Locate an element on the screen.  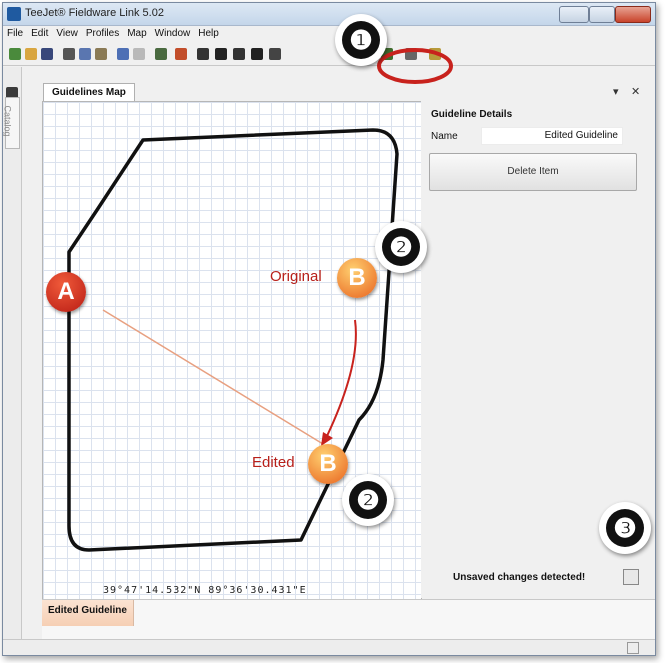
menu-help: Help is located at coordinates (208, 32).